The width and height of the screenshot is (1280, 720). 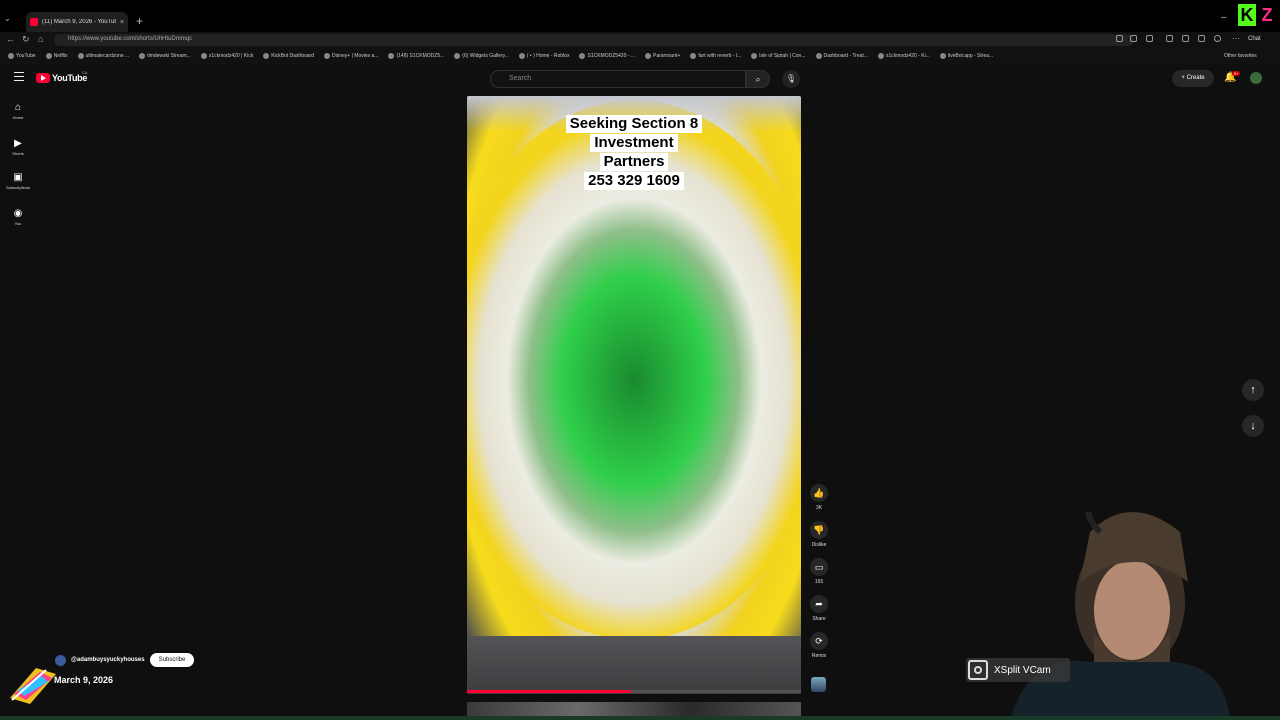 What do you see at coordinates (819, 604) in the screenshot?
I see `share-icon: ➦` at bounding box center [819, 604].